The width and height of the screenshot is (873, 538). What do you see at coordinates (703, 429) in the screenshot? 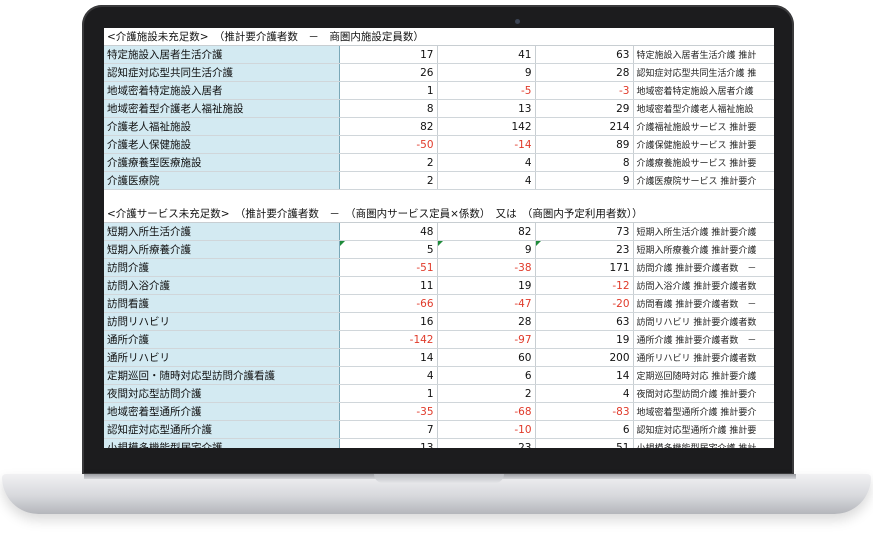
I see `formula-note-cell: 認知症対応型通所介護 推計要` at bounding box center [703, 429].